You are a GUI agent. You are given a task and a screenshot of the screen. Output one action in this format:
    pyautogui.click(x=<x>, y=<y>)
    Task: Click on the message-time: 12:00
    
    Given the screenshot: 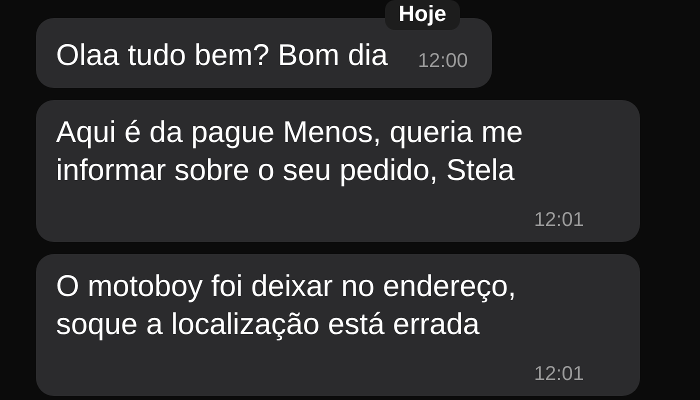 What is the action you would take?
    pyautogui.click(x=443, y=61)
    